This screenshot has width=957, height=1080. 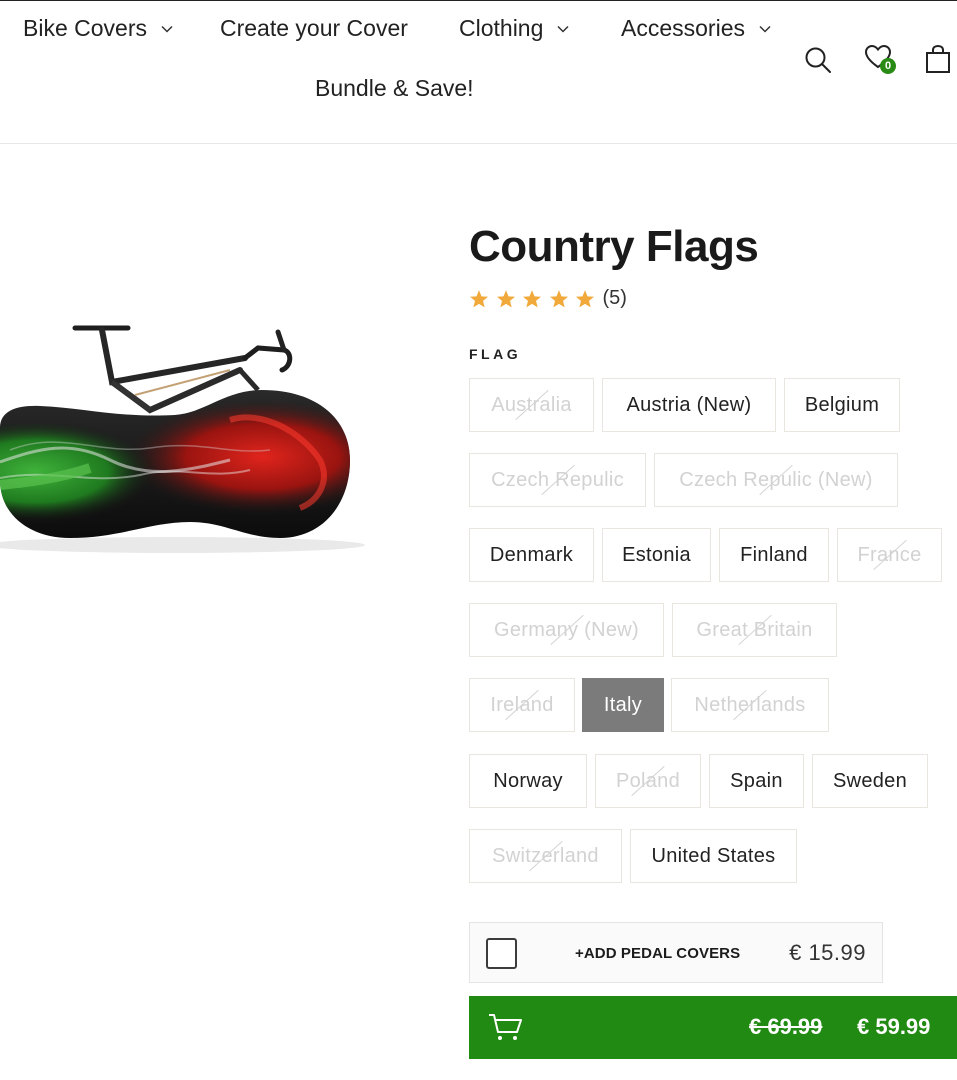 I want to click on flag-option-denmark: Denmark, so click(x=531, y=555).